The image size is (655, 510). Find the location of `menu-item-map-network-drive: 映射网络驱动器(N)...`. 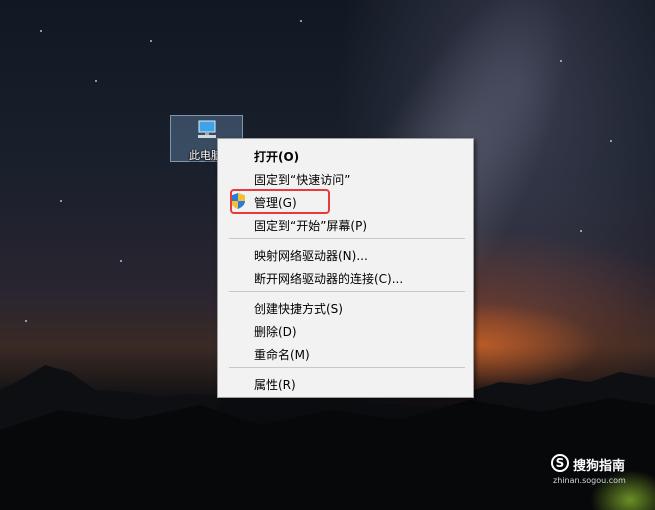

menu-item-map-network-drive: 映射网络驱动器(N)... is located at coordinates (345, 254).